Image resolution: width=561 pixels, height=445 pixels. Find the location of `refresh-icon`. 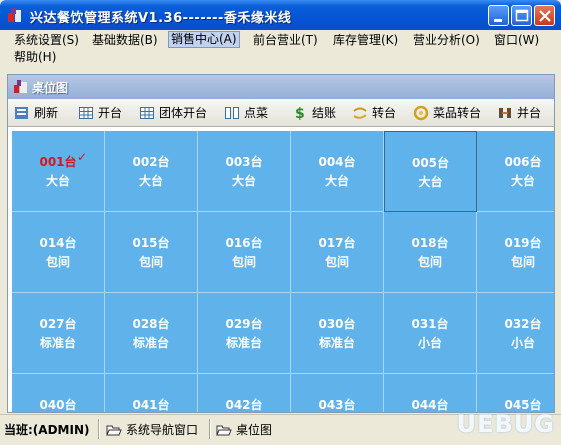

refresh-icon is located at coordinates (21, 113).